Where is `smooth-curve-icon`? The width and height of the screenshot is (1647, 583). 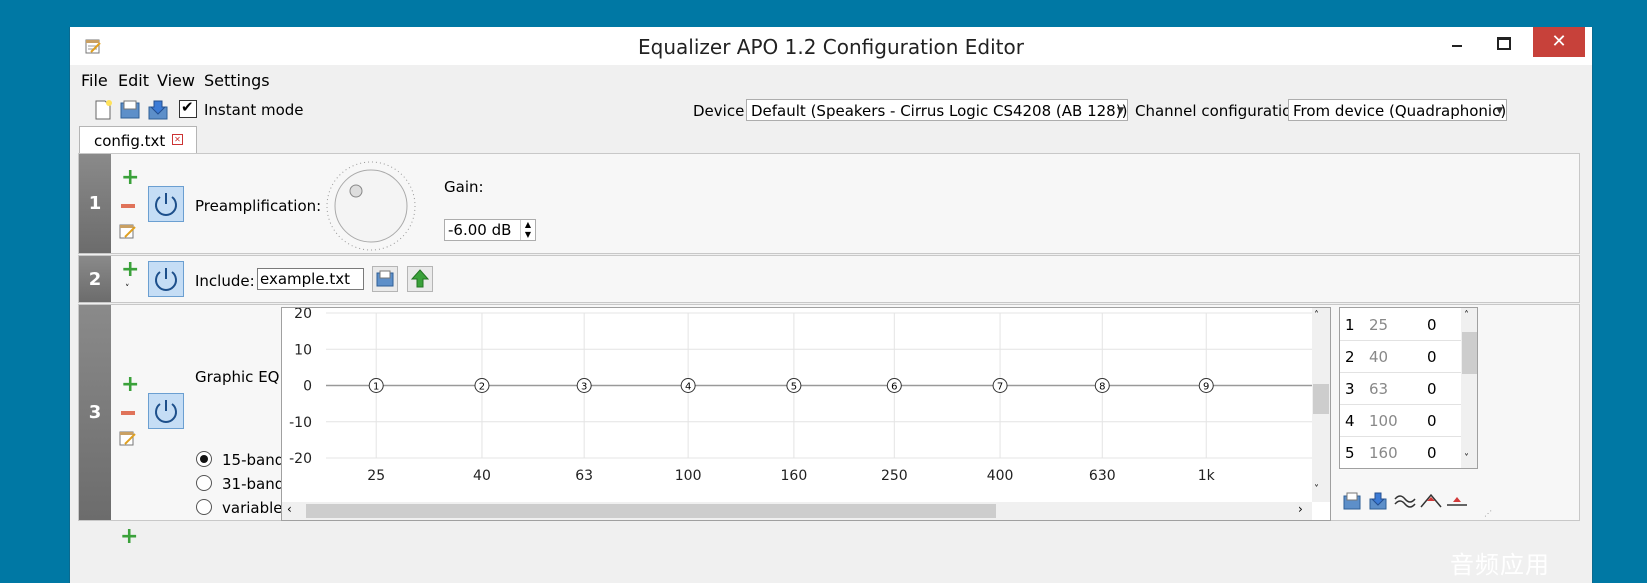 smooth-curve-icon is located at coordinates (1405, 501).